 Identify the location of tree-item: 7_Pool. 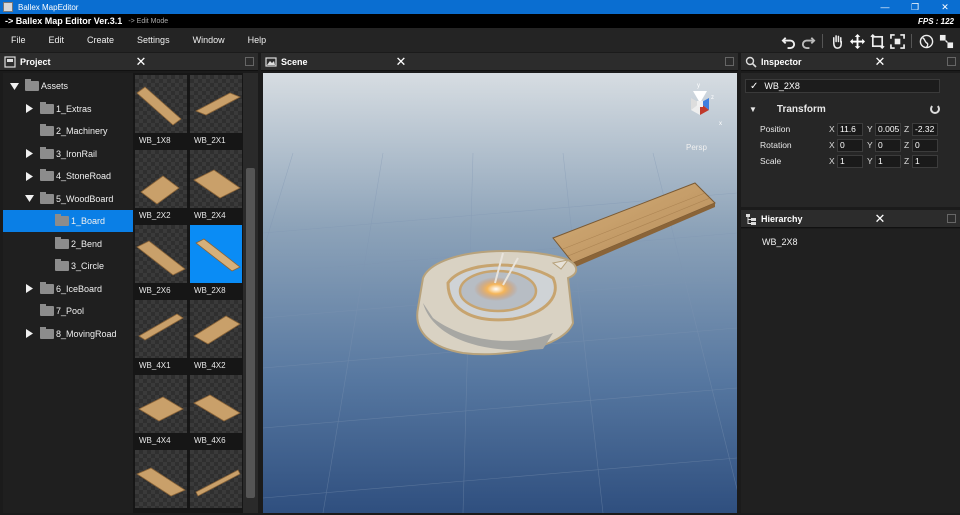
(68, 311).